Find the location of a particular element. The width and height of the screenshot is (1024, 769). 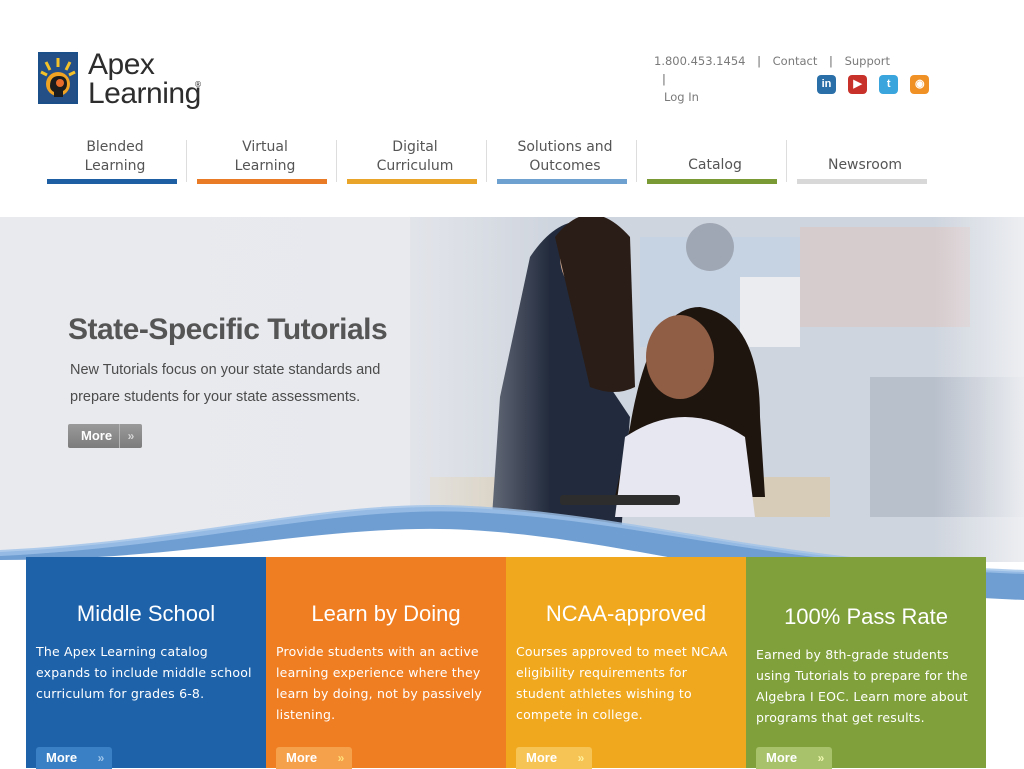

nav-item-label: Digital Curriculum is located at coordinates (415, 156).